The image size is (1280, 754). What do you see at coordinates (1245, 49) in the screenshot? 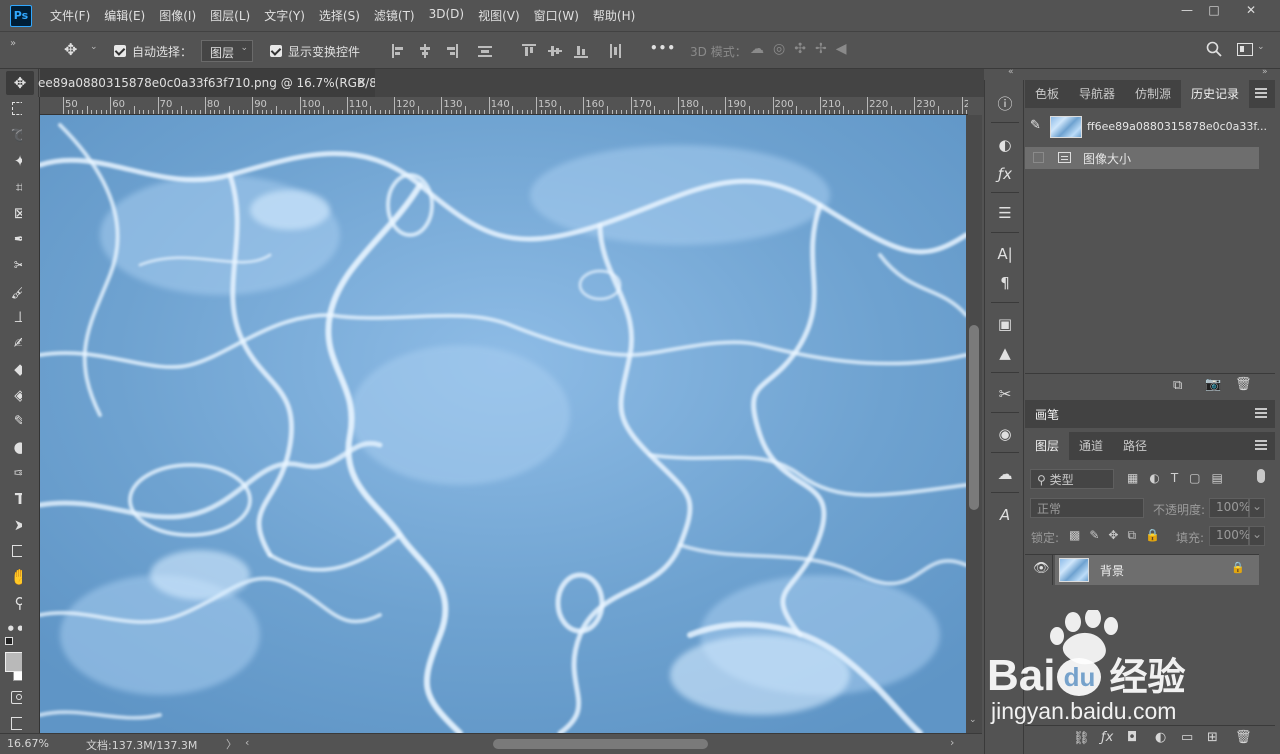
I see `workspace-icon` at bounding box center [1245, 49].